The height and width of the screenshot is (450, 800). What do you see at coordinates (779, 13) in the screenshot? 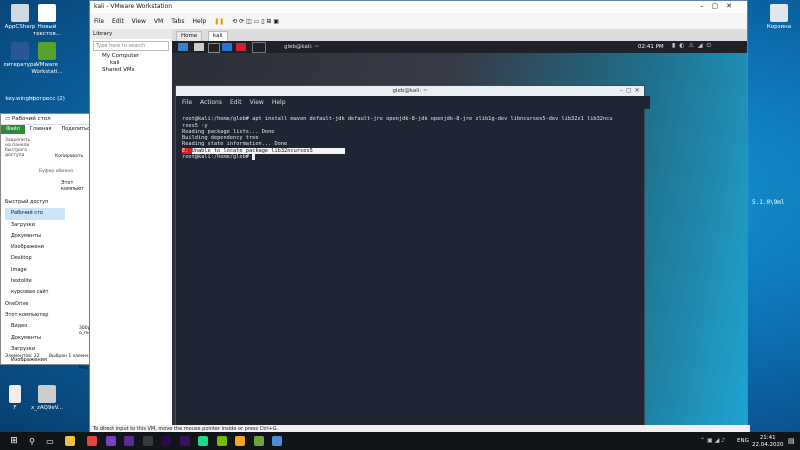
I see `recycle-bin-icon` at bounding box center [779, 13].